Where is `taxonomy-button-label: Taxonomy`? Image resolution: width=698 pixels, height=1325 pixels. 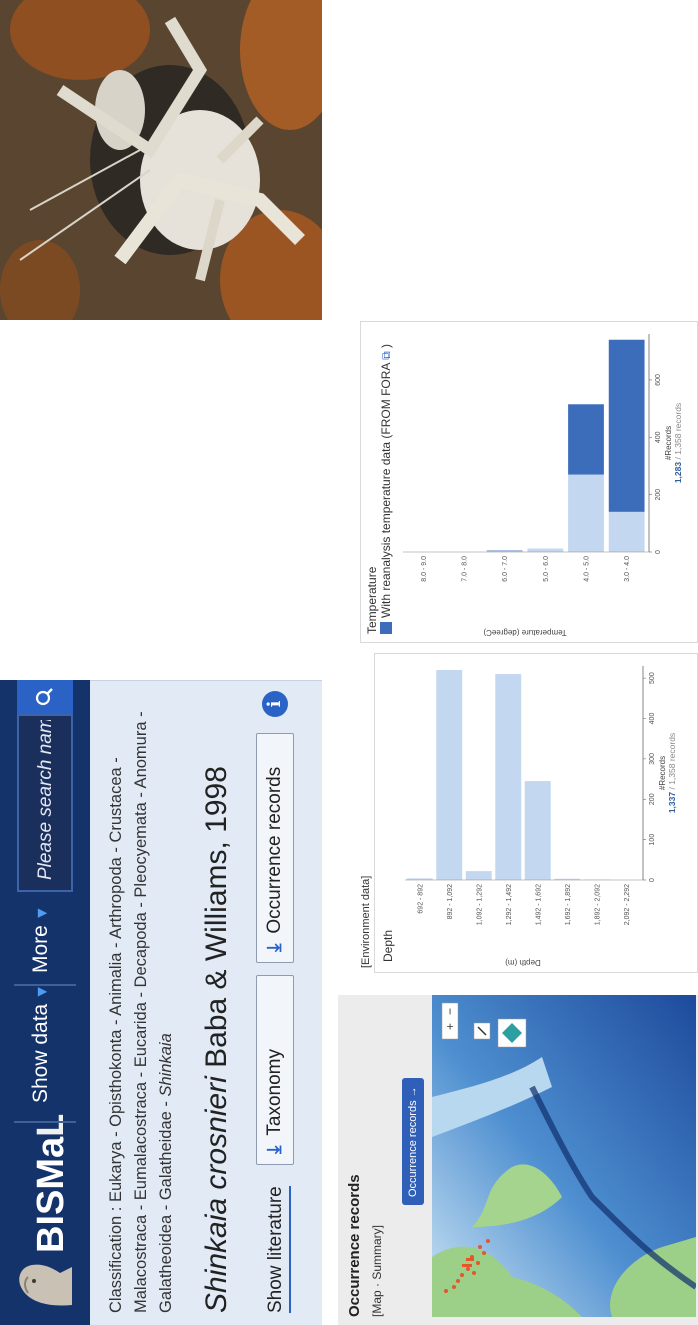
taxonomy-button-label: Taxonomy is located at coordinates (274, 1092).